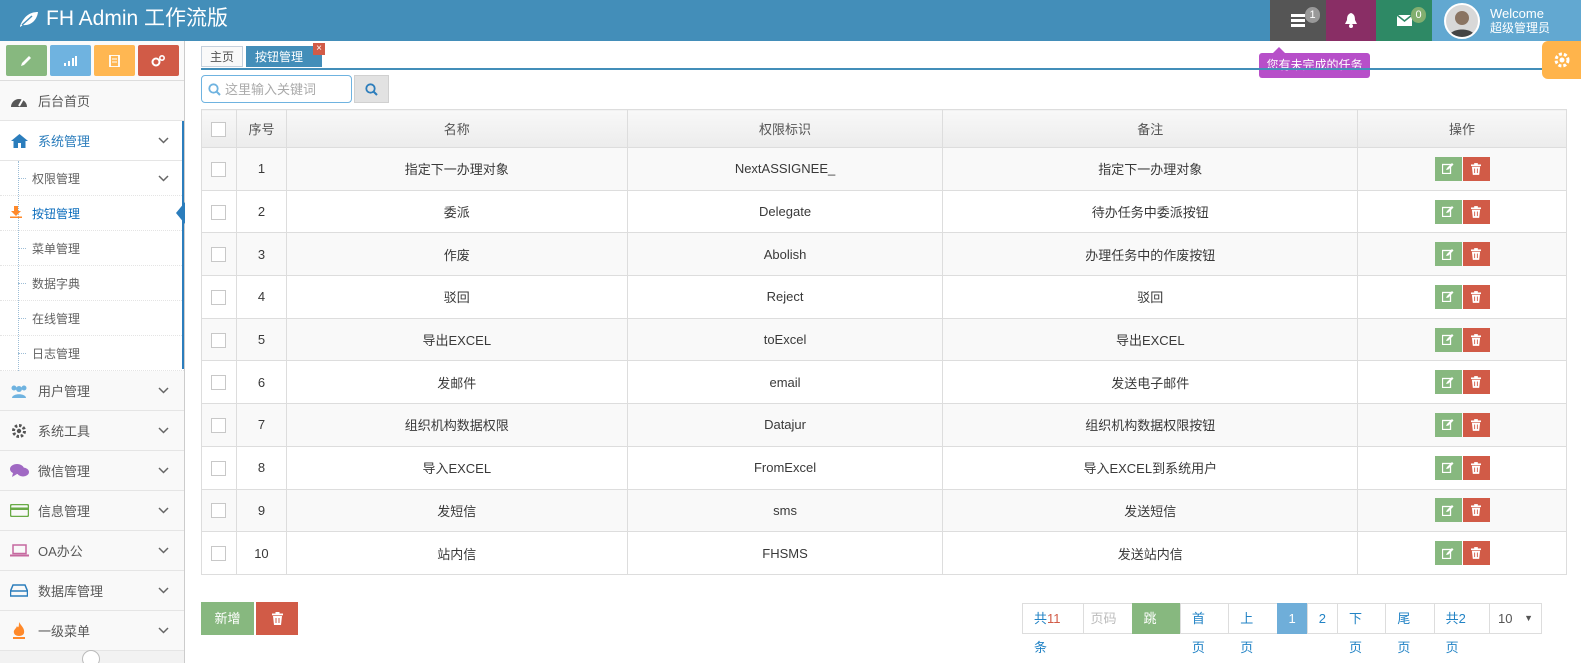 Image resolution: width=1581 pixels, height=663 pixels. I want to click on sidebar-item-wechat: 微信管理, so click(92, 471).